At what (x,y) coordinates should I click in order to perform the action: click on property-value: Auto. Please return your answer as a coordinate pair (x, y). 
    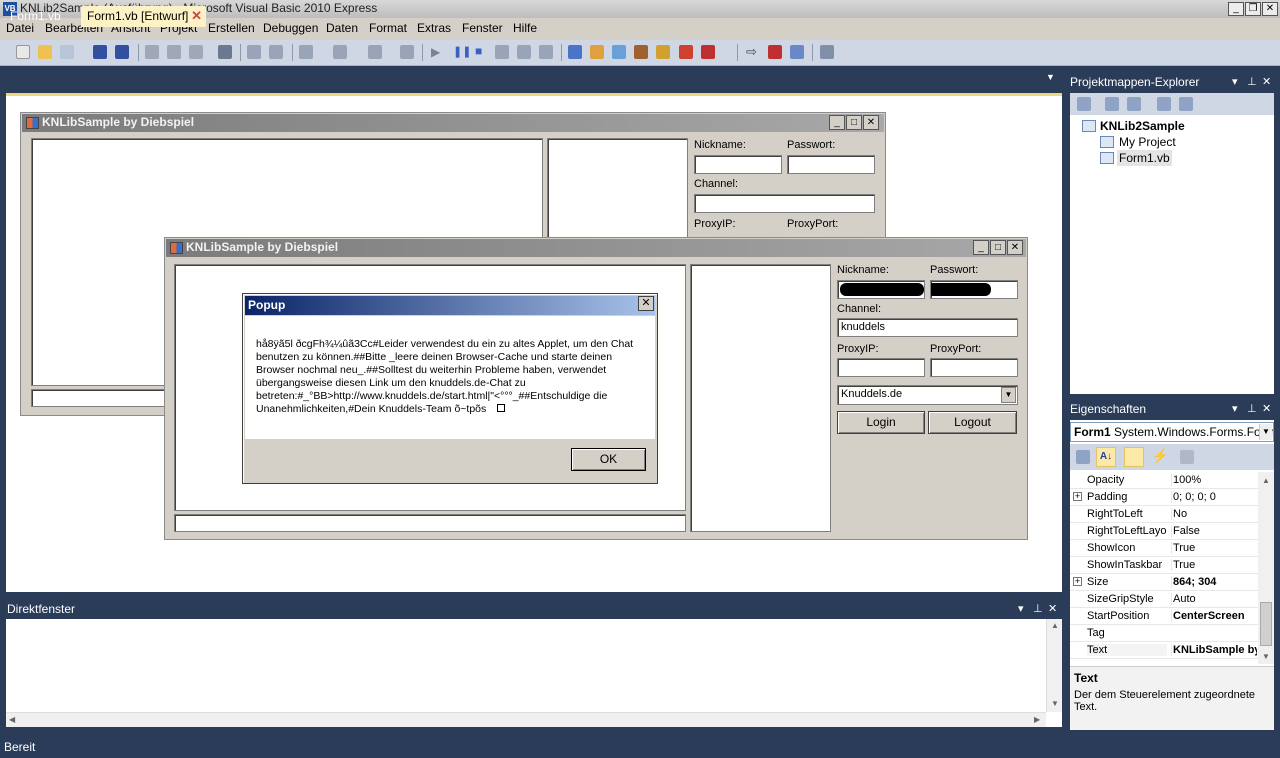
    Looking at the image, I should click on (1214, 599).